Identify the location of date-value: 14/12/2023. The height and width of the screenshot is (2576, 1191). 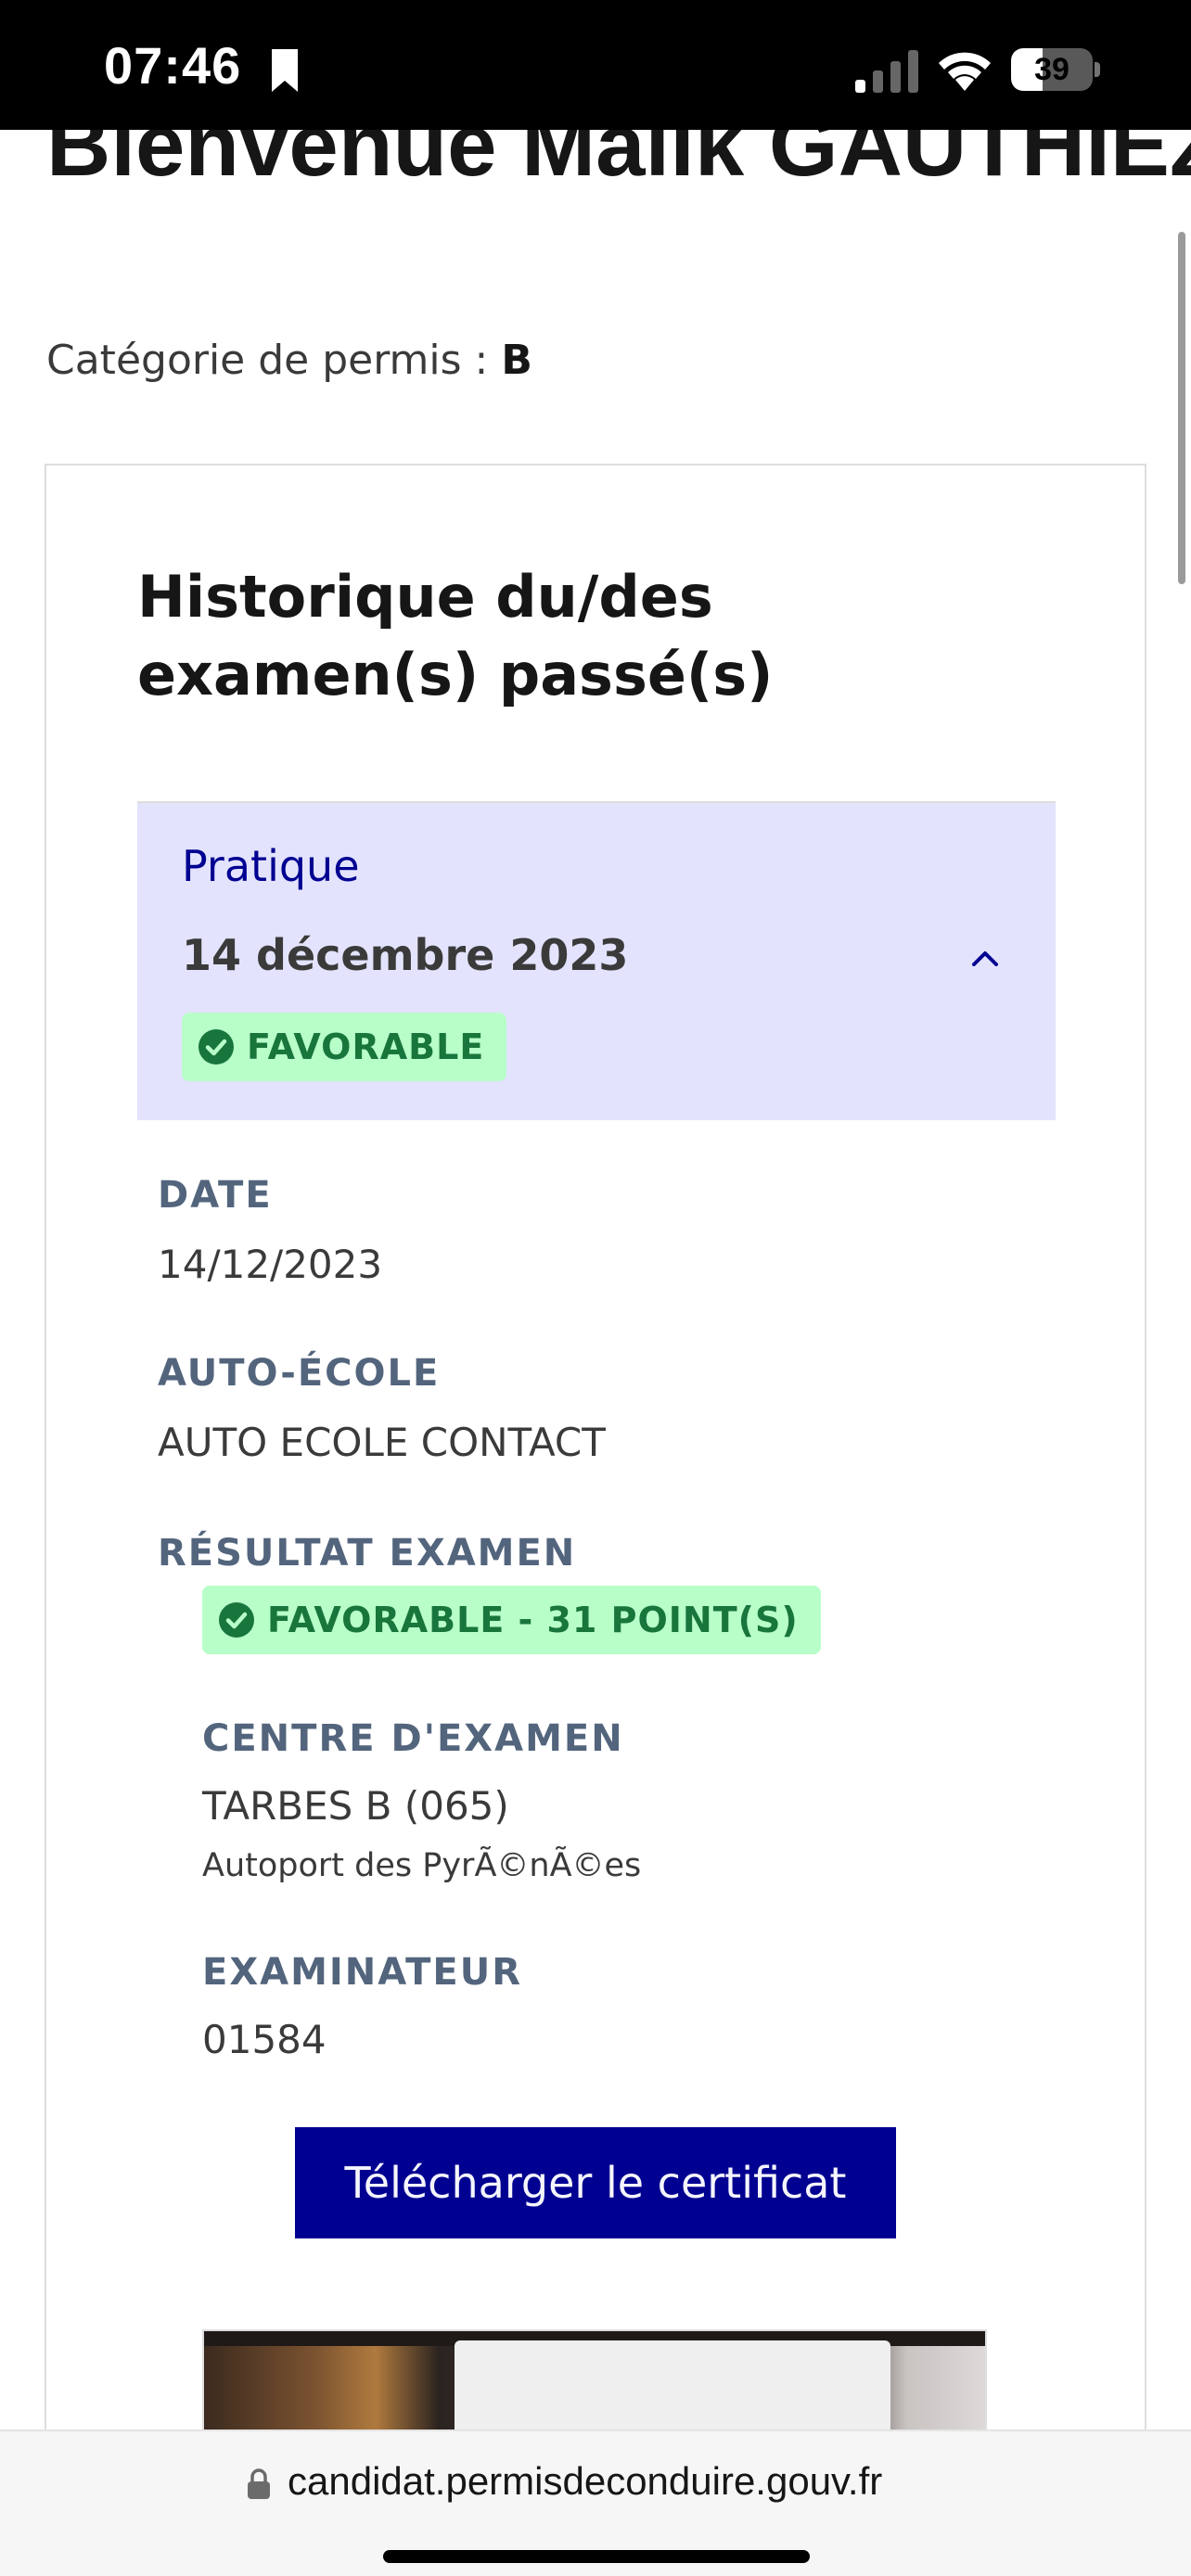
(270, 1264).